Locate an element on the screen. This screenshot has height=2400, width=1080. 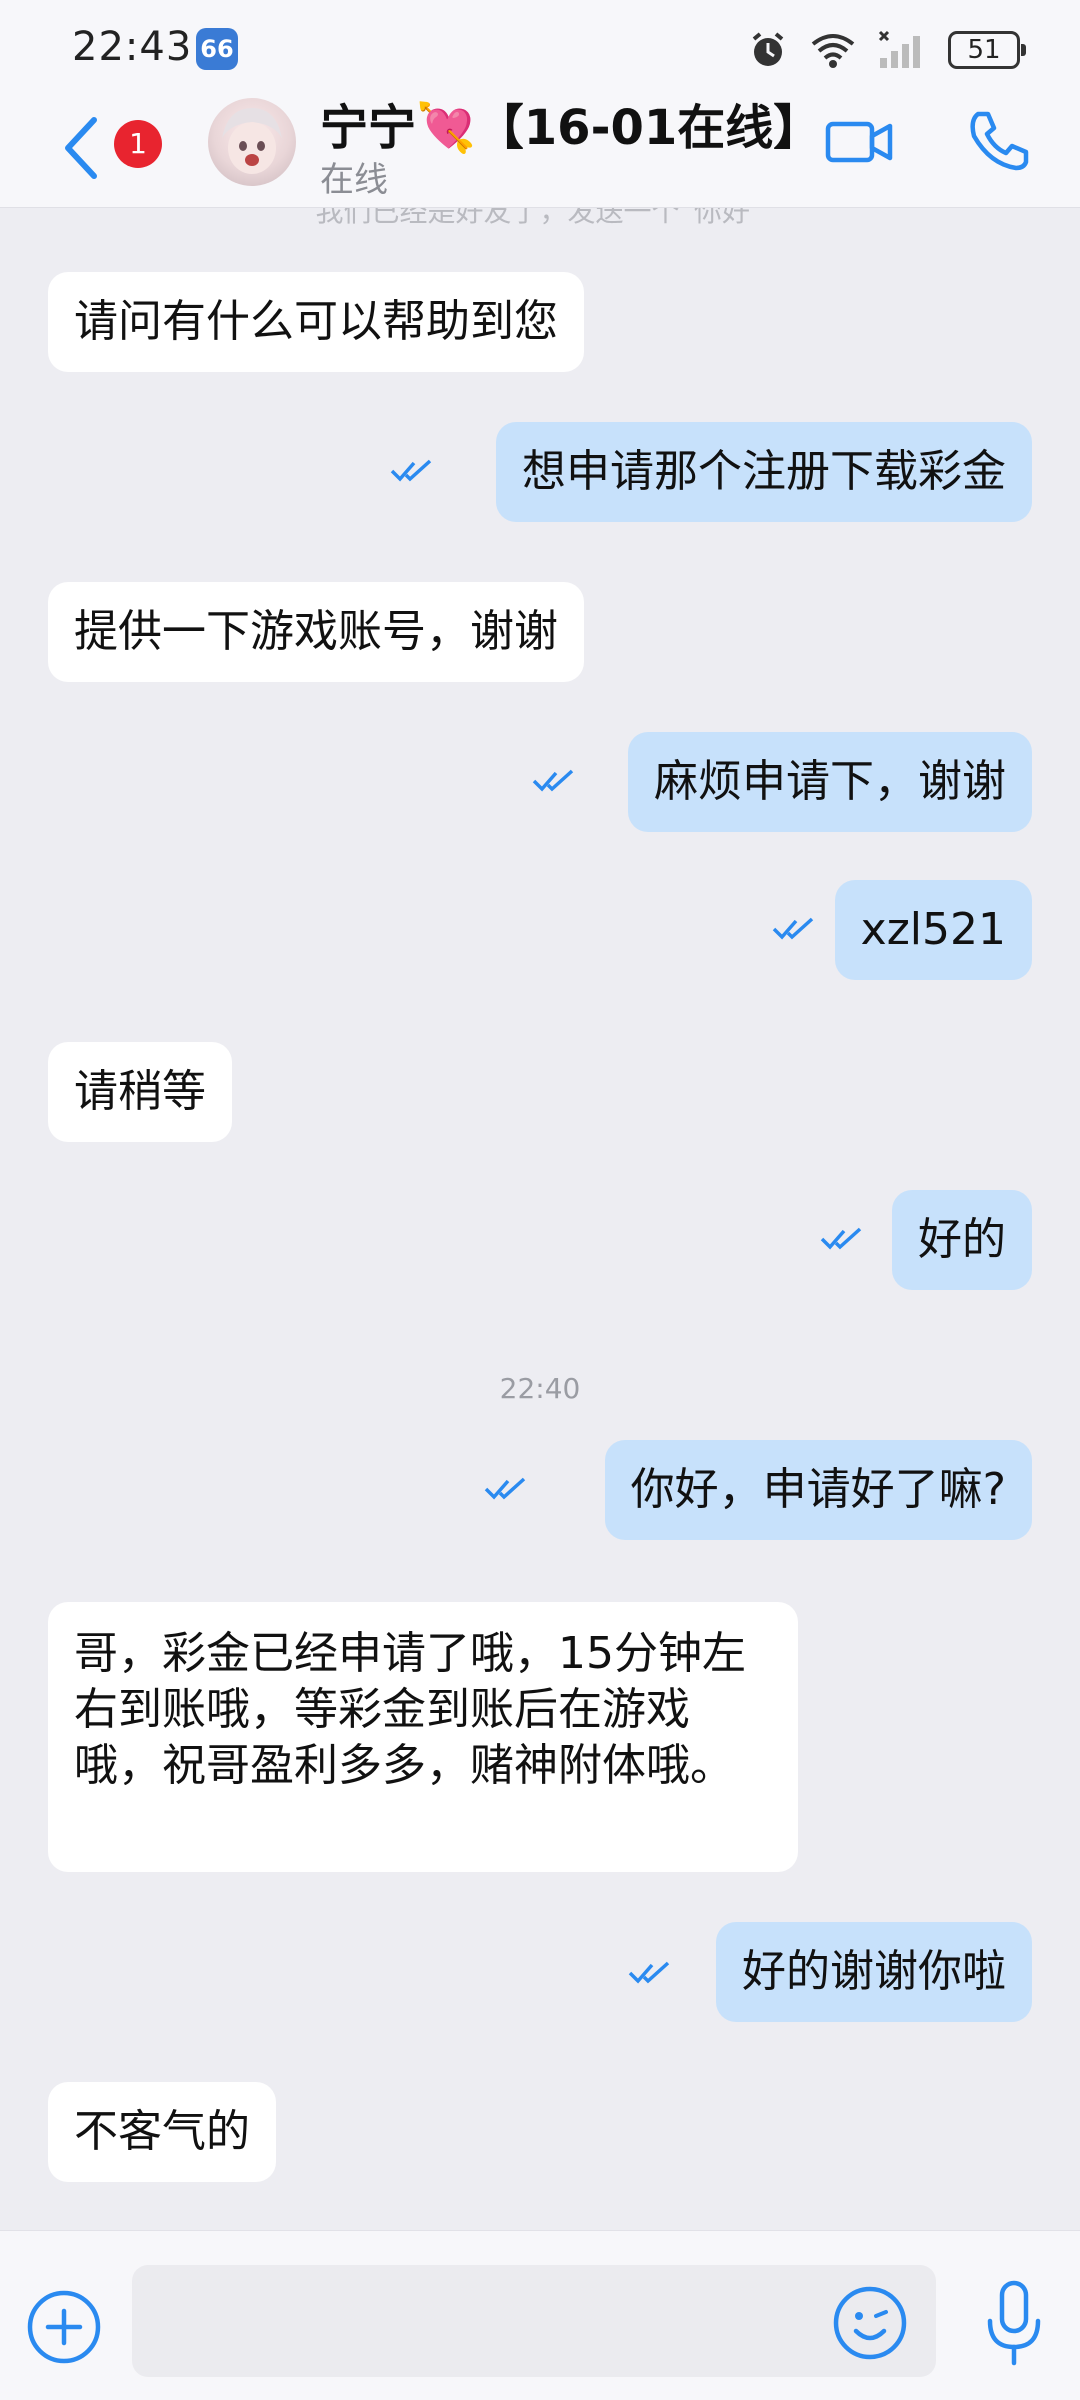
input-bar is located at coordinates (540, 2315).